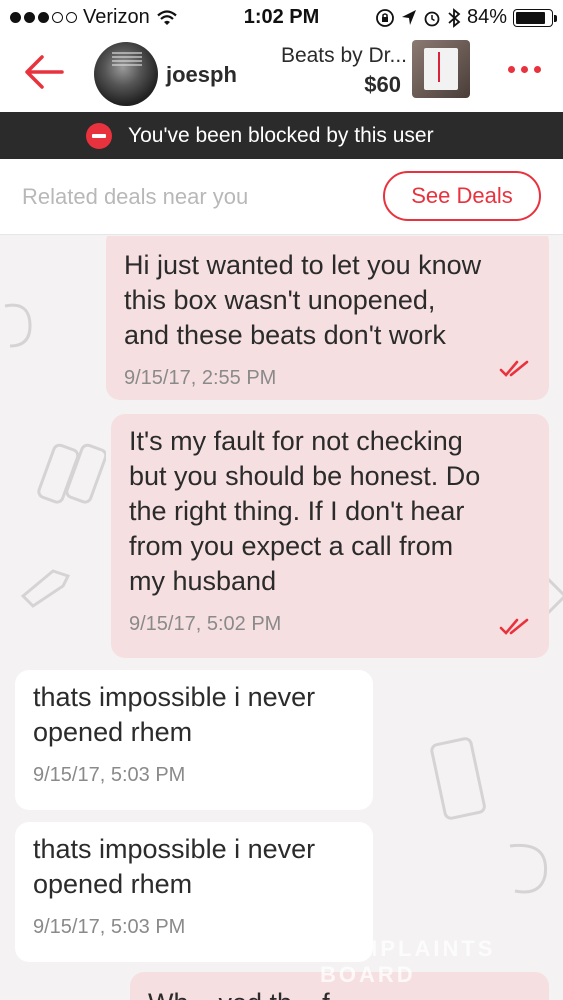 This screenshot has height=1000, width=563. Describe the element at coordinates (454, 17) in the screenshot. I see `bluetooth-icon` at that location.